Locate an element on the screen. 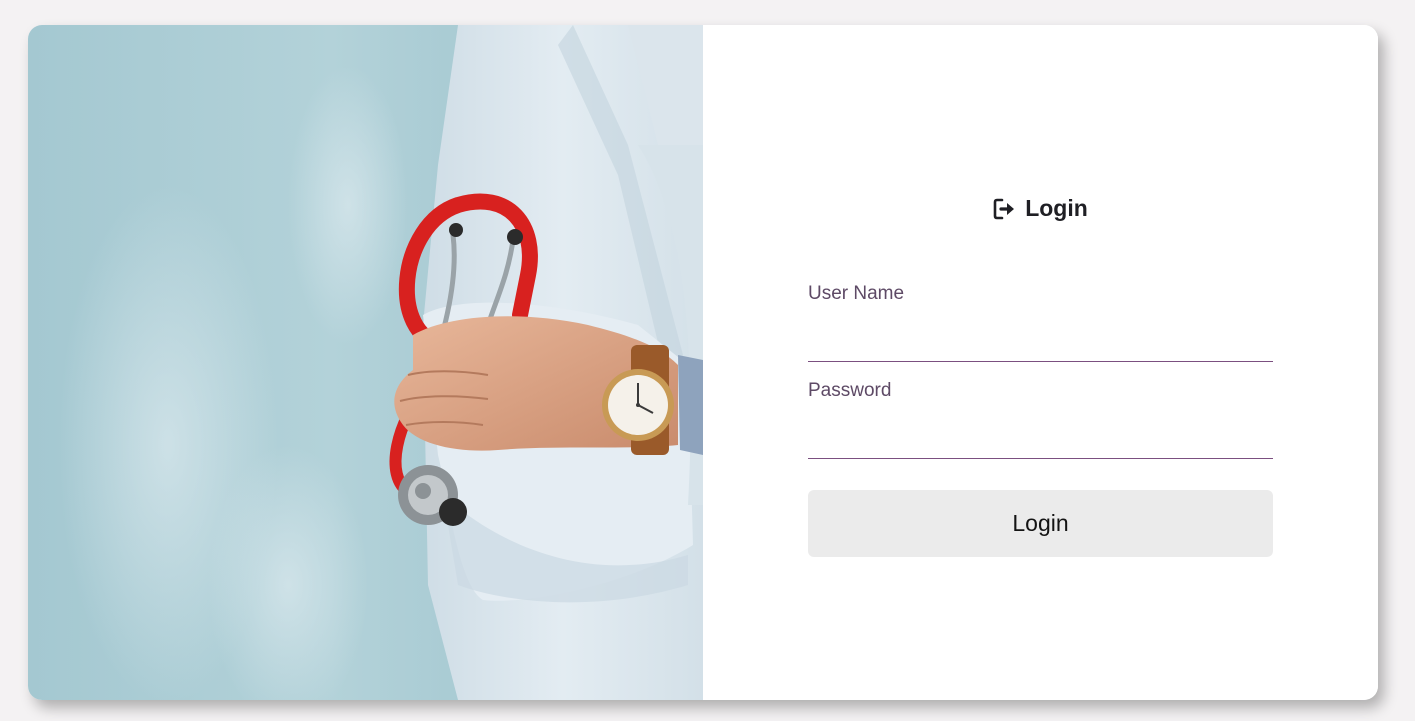 The width and height of the screenshot is (1415, 721). login-heading: Login is located at coordinates (1056, 208).